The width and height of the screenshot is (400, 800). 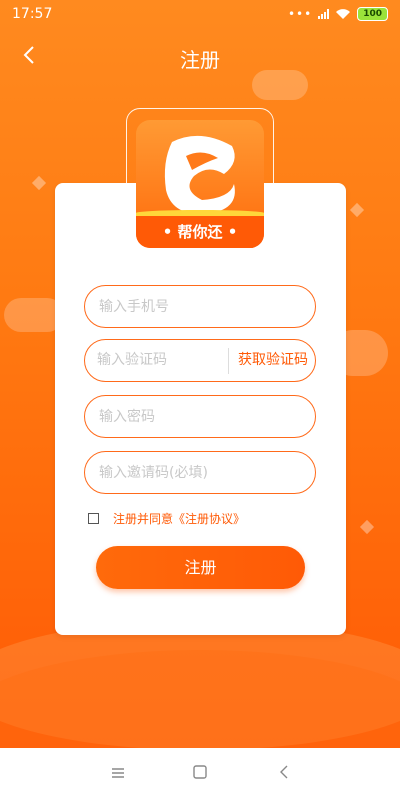 What do you see at coordinates (324, 14) in the screenshot?
I see `signal-icon` at bounding box center [324, 14].